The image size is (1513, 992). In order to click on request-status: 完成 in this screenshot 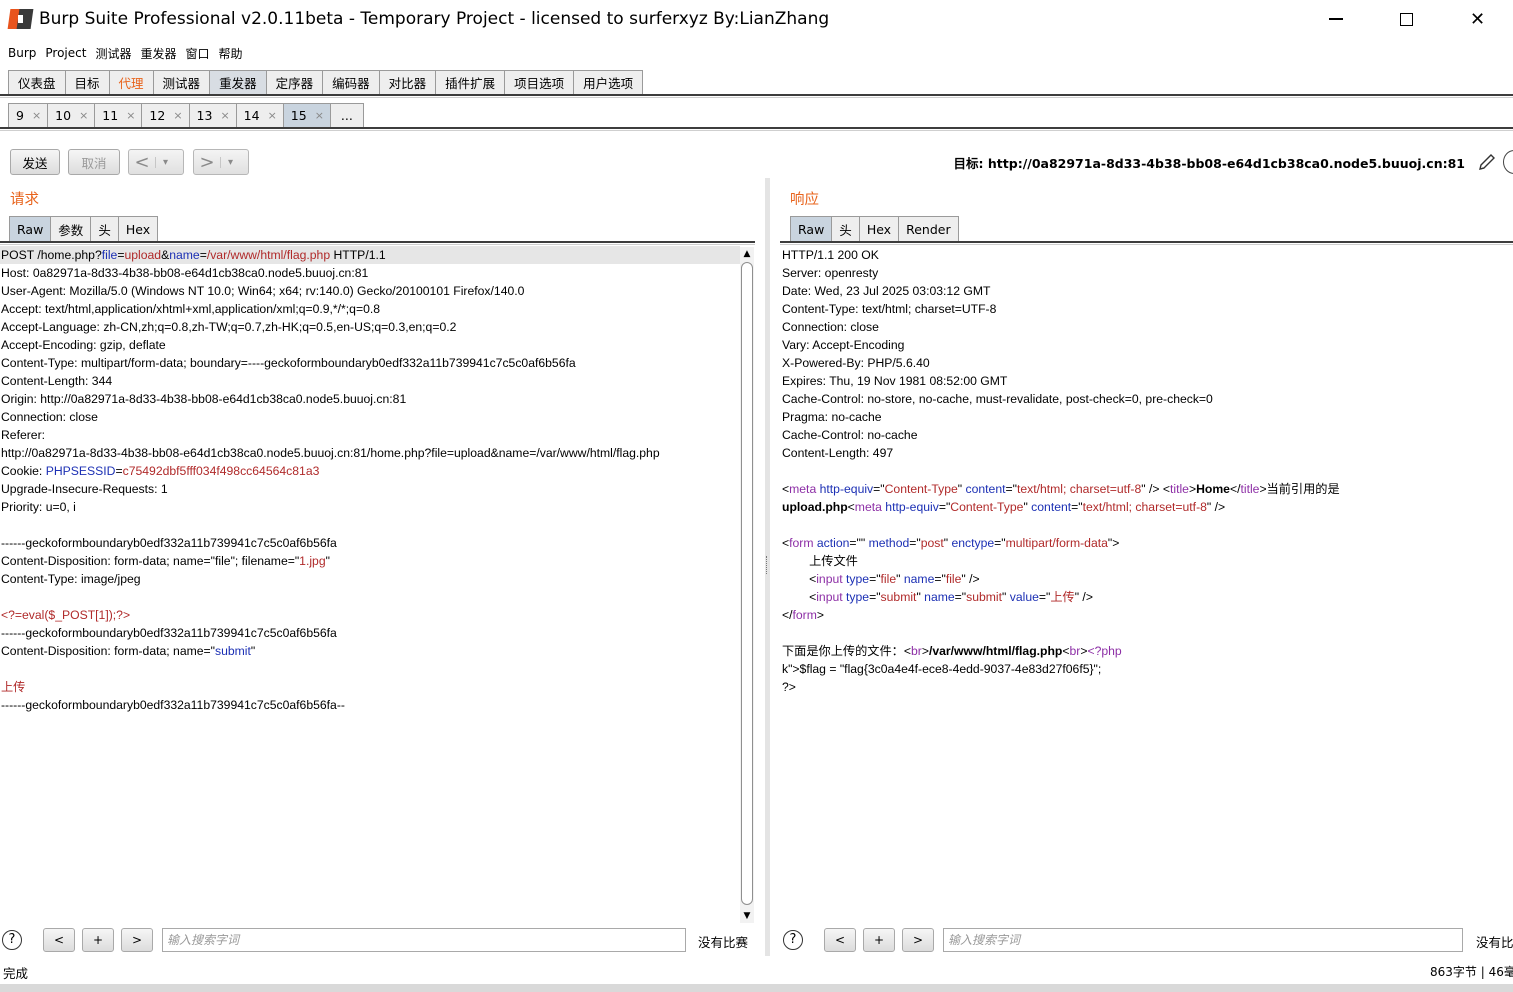, I will do `click(16, 973)`.